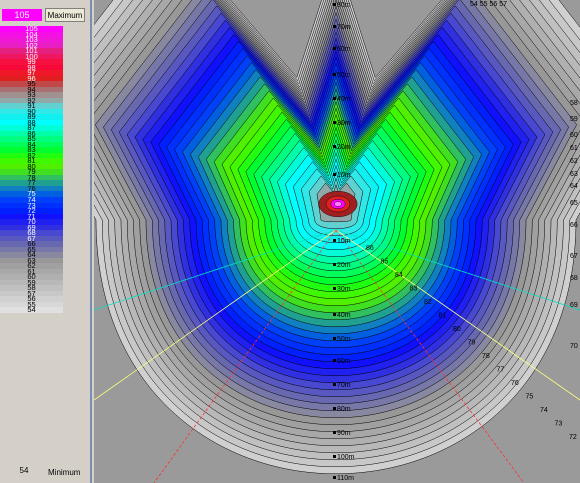 The image size is (580, 483). What do you see at coordinates (574, 135) in the screenshot?
I see `edge-label: 60` at bounding box center [574, 135].